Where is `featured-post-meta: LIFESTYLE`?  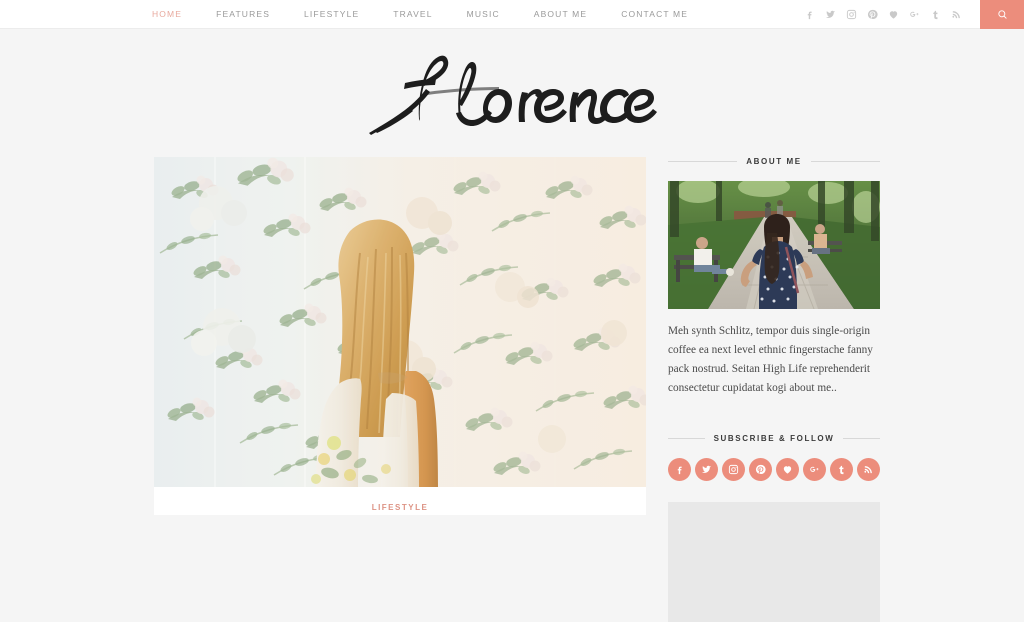 featured-post-meta: LIFESTYLE is located at coordinates (400, 501).